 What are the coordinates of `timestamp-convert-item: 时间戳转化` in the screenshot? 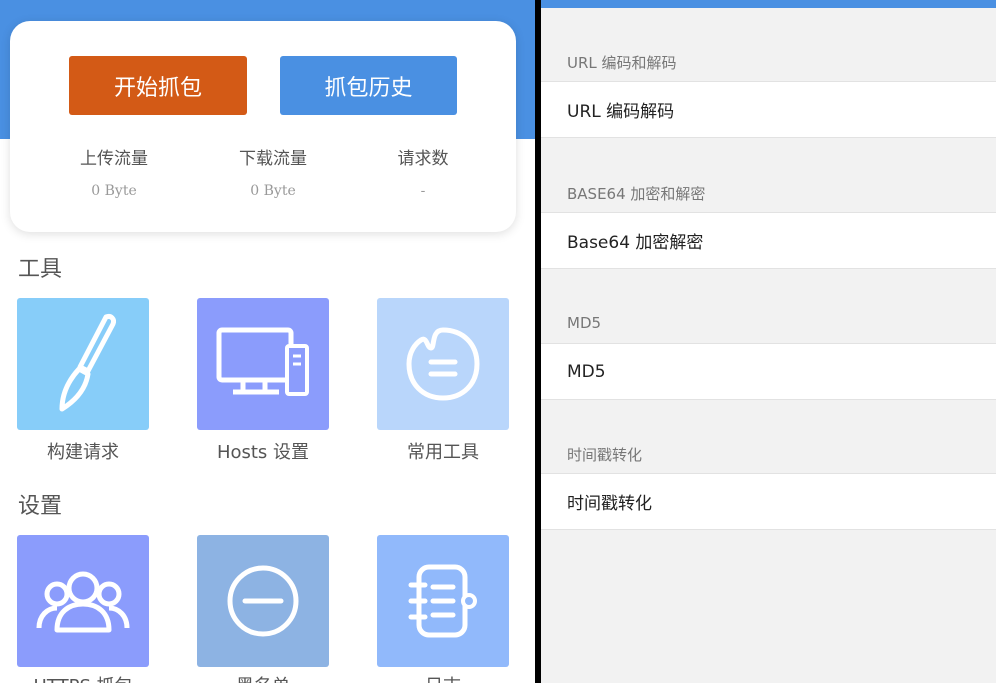 It's located at (768, 501).